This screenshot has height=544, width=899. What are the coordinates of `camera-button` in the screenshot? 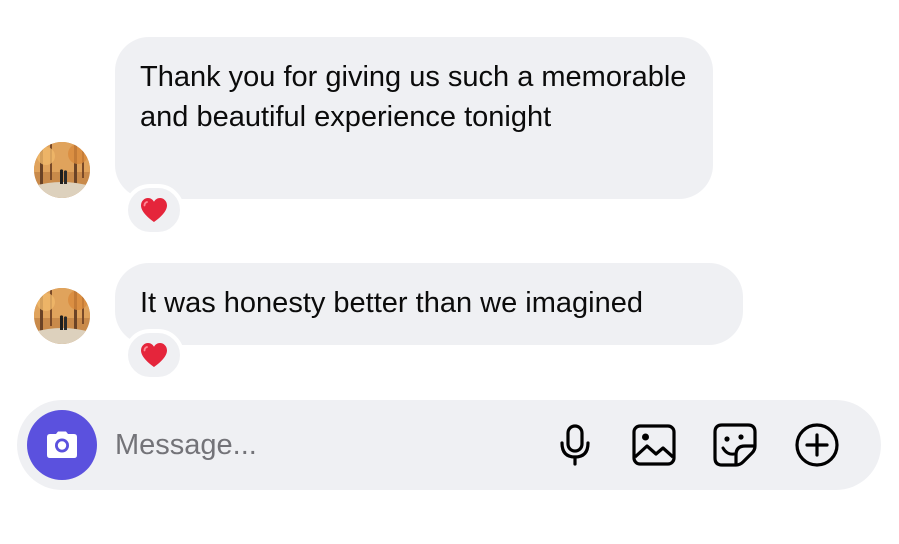 It's located at (62, 445).